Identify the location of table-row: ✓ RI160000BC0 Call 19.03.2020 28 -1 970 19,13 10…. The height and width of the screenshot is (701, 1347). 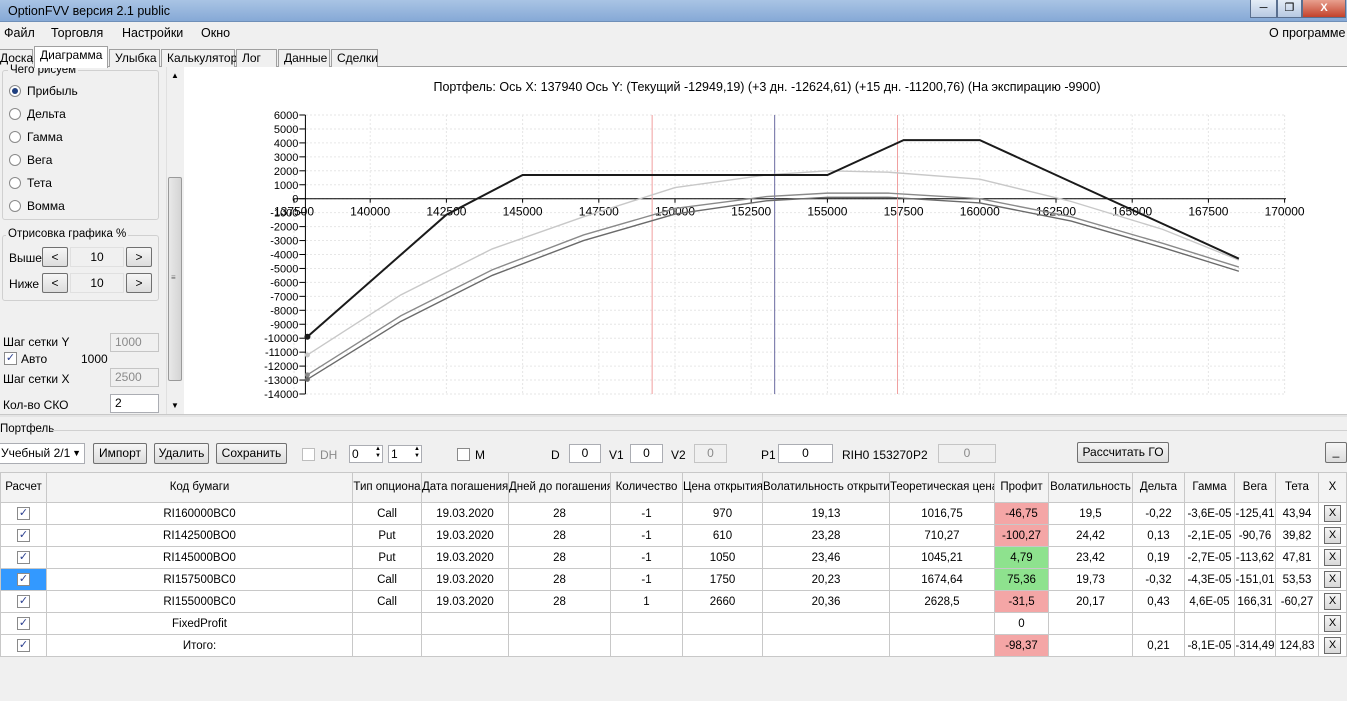
(673, 513).